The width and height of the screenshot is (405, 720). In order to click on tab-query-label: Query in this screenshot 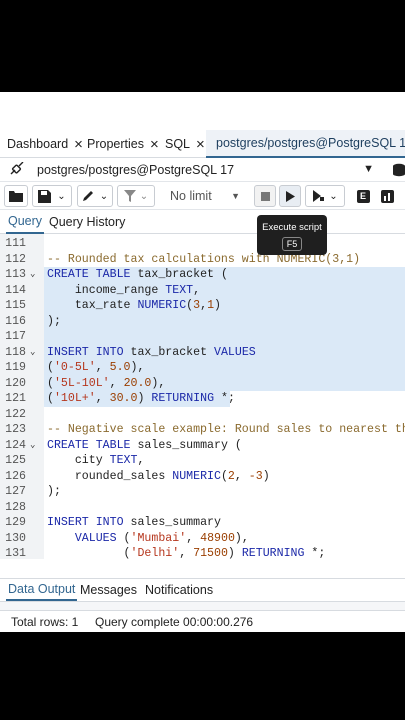, I will do `click(25, 221)`.